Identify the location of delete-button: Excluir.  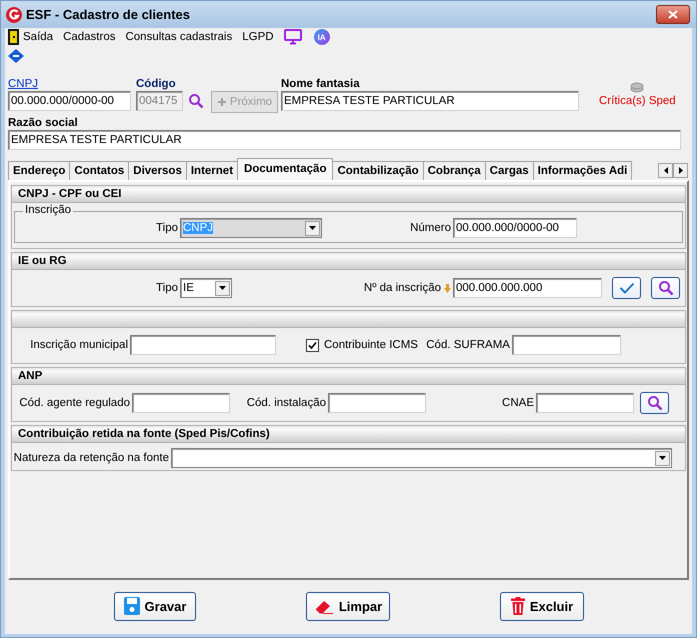
(542, 606).